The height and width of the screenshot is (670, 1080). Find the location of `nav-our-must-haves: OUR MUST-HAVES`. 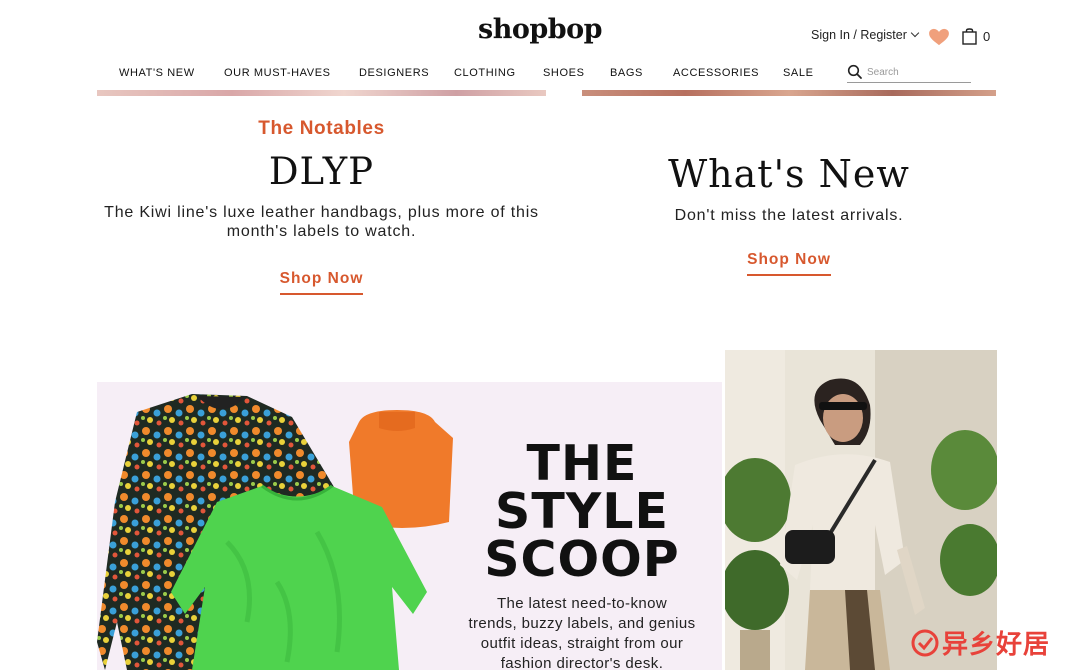

nav-our-must-haves: OUR MUST-HAVES is located at coordinates (277, 73).